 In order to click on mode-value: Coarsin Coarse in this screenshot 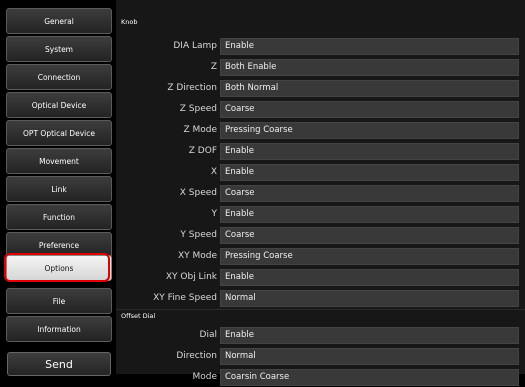, I will do `click(369, 377)`.